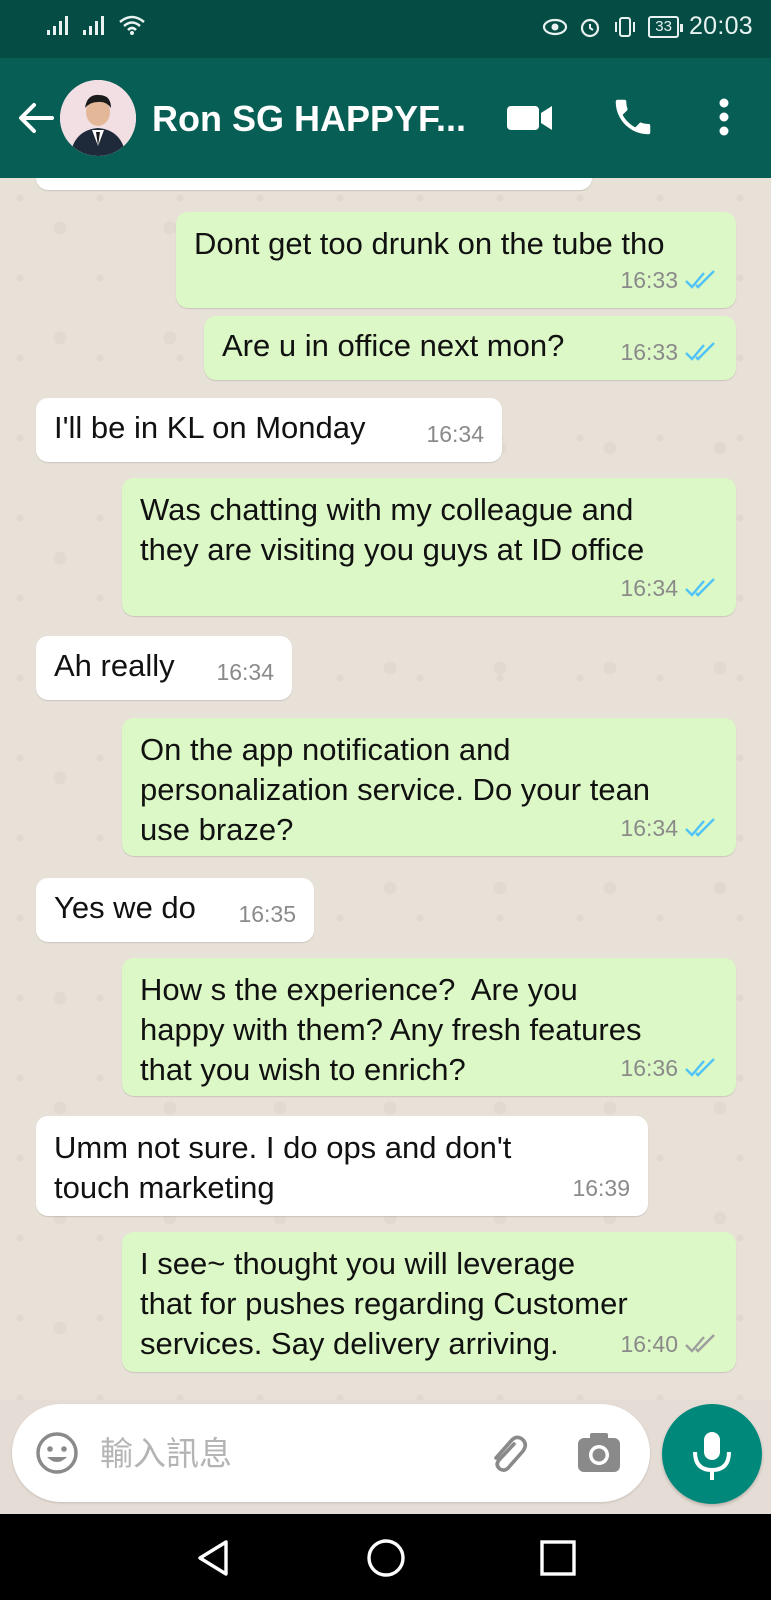 The width and height of the screenshot is (771, 1600). What do you see at coordinates (393, 345) in the screenshot?
I see `message-text: Are u in office next mon?` at bounding box center [393, 345].